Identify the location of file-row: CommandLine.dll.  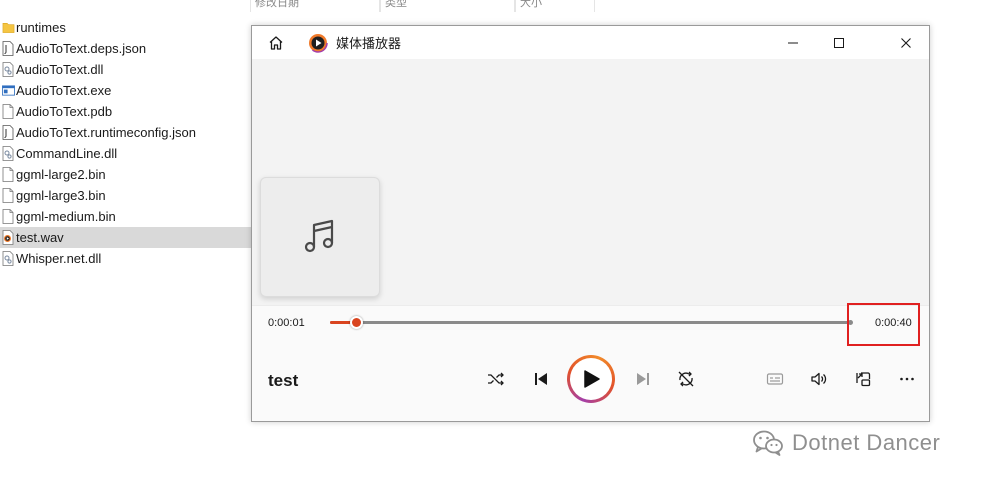
(126, 153).